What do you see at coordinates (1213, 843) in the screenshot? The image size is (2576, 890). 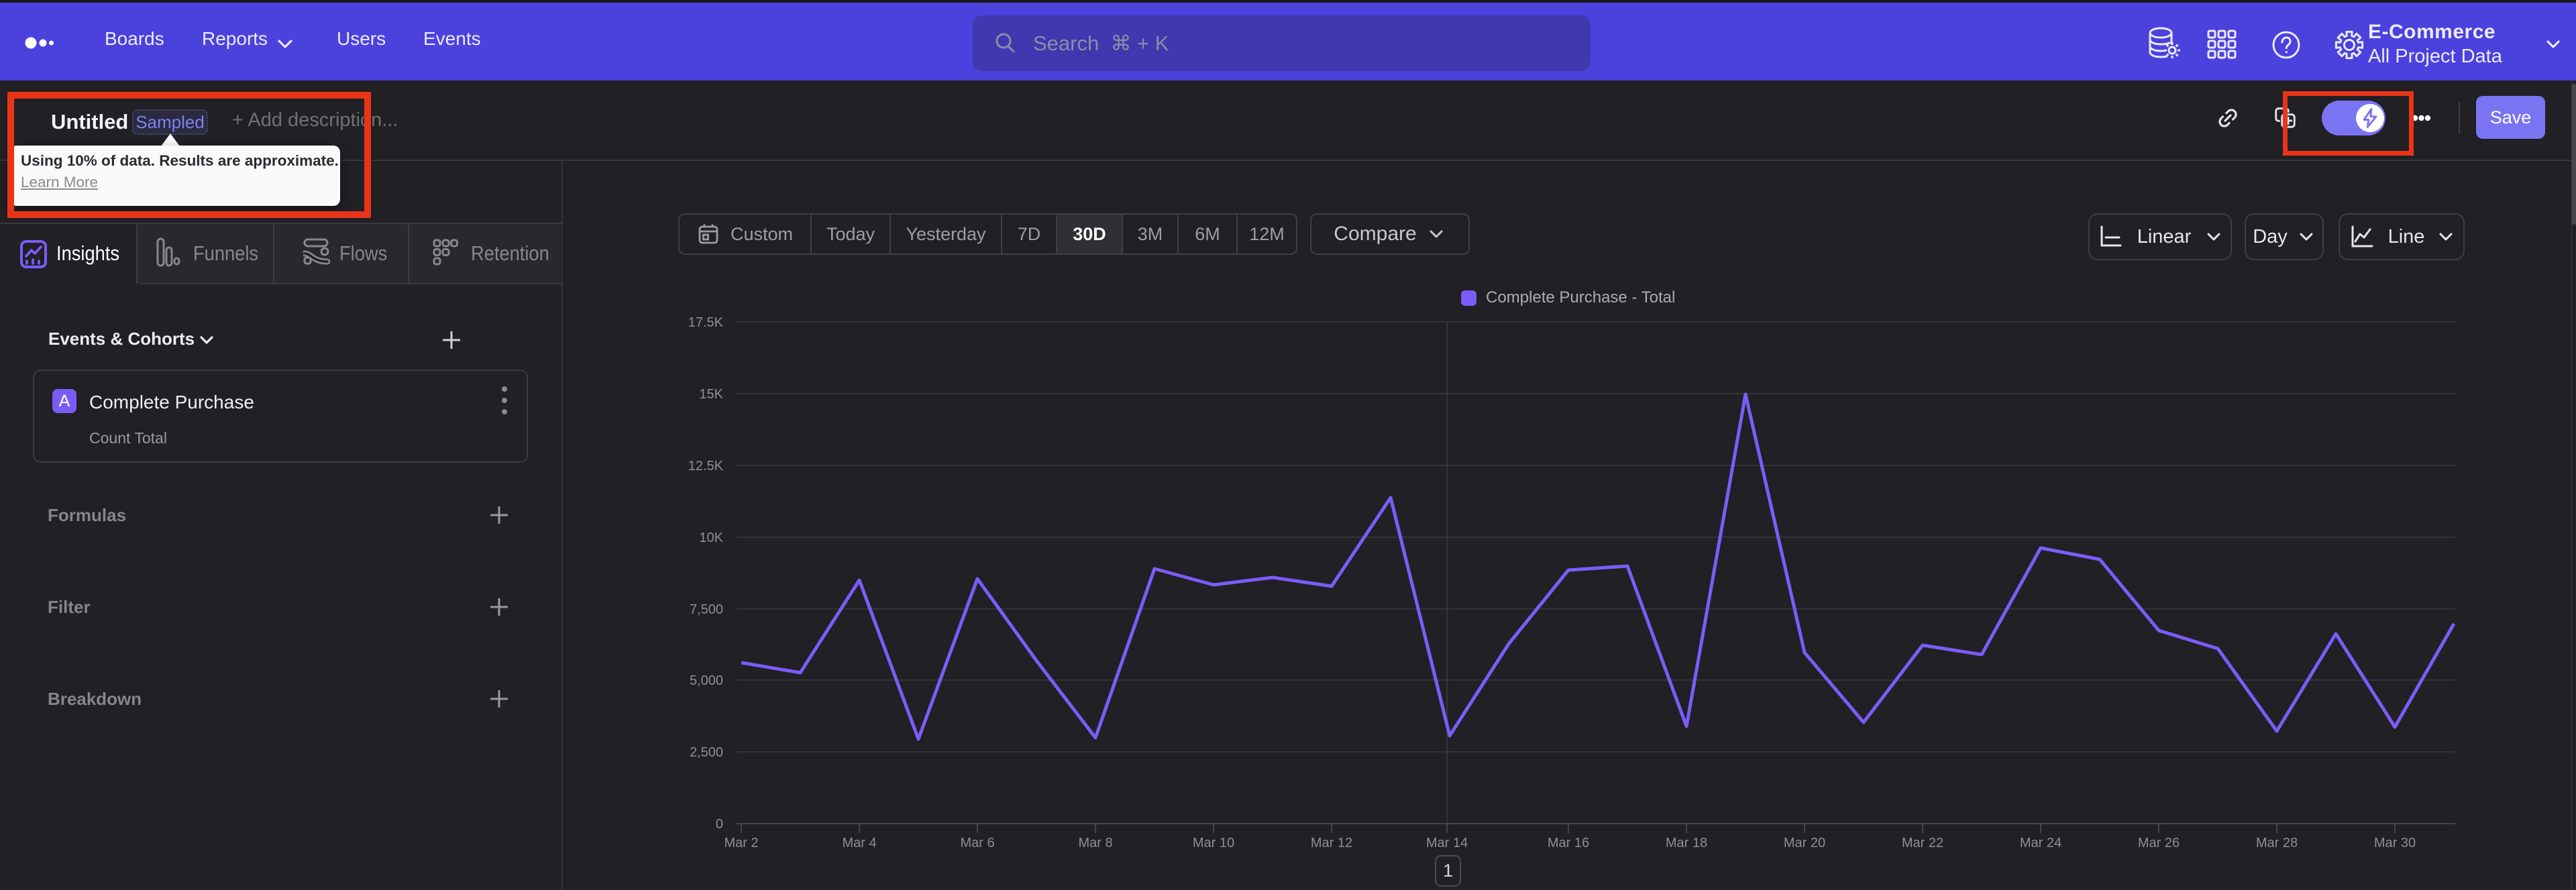 I see `svg-text: Mar 10` at bounding box center [1213, 843].